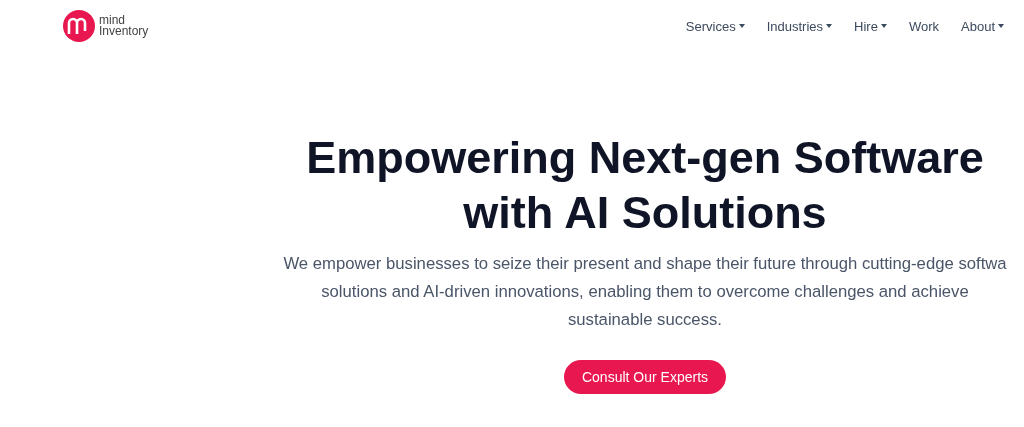  What do you see at coordinates (645, 377) in the screenshot?
I see `consult-button: Consult Our Experts` at bounding box center [645, 377].